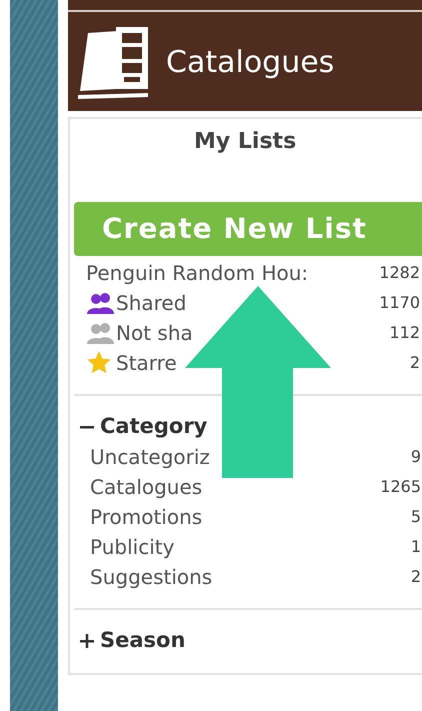 The width and height of the screenshot is (422, 711). Describe the element at coordinates (151, 303) in the screenshot. I see `list-name: Shared` at that location.